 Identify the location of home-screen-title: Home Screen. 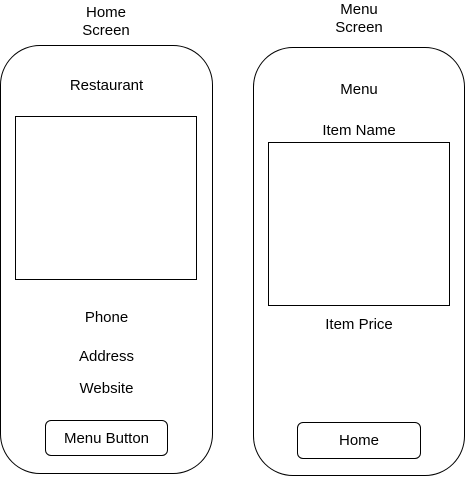
(106, 22).